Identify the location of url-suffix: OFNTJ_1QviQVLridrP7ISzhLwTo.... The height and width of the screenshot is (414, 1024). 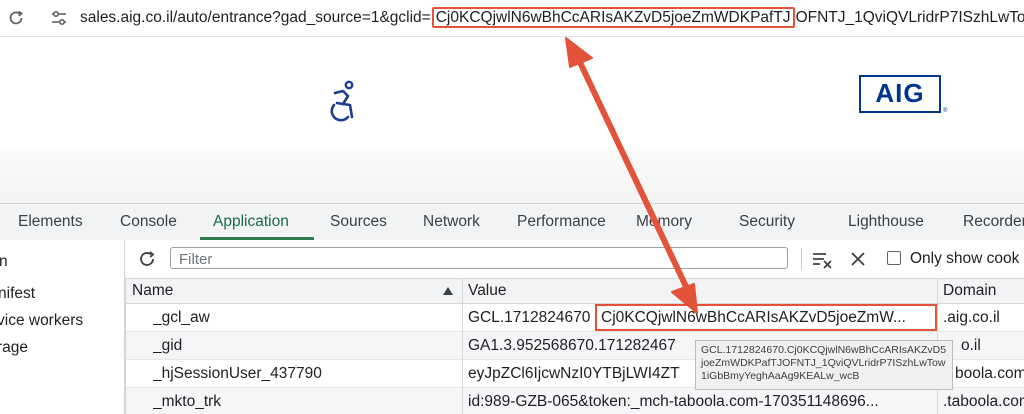
(909, 17).